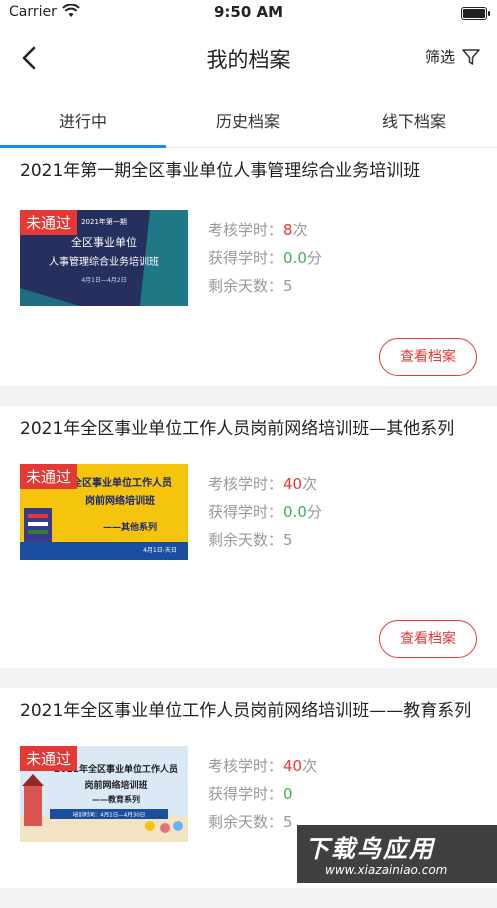 This screenshot has height=908, width=497. I want to click on nav-bar: 我的档案 筛选, so click(248, 59).